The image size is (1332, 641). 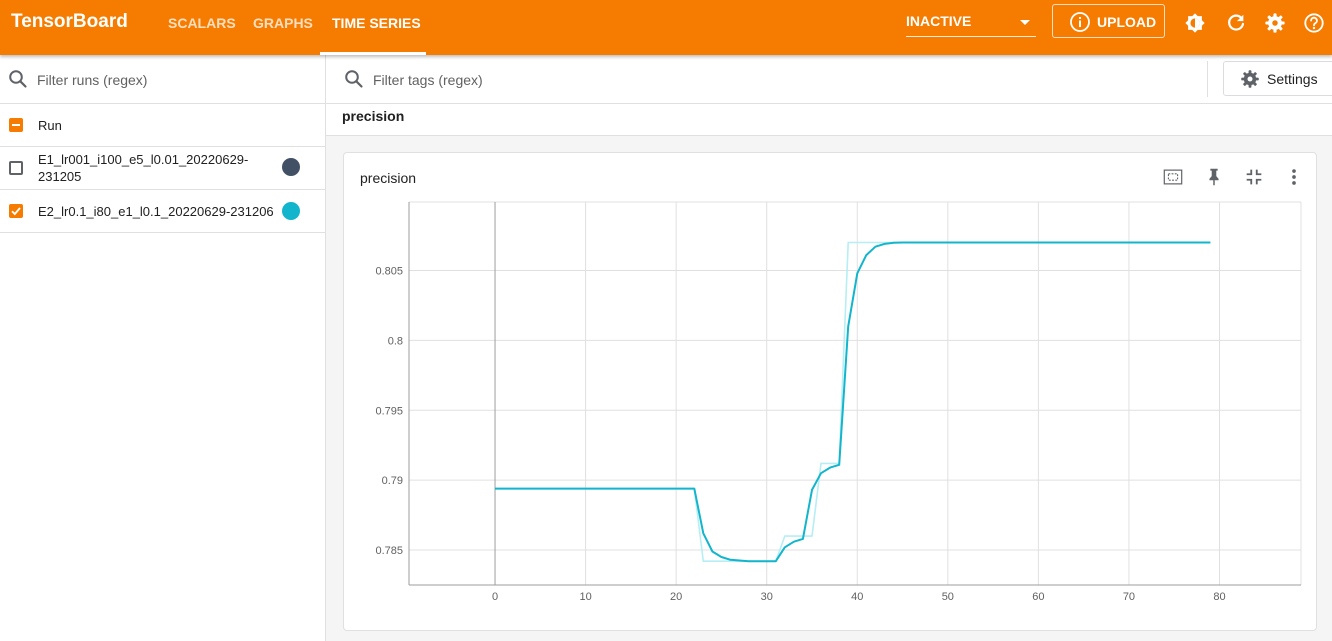 I want to click on active-tab-indicator, so click(x=373, y=53).